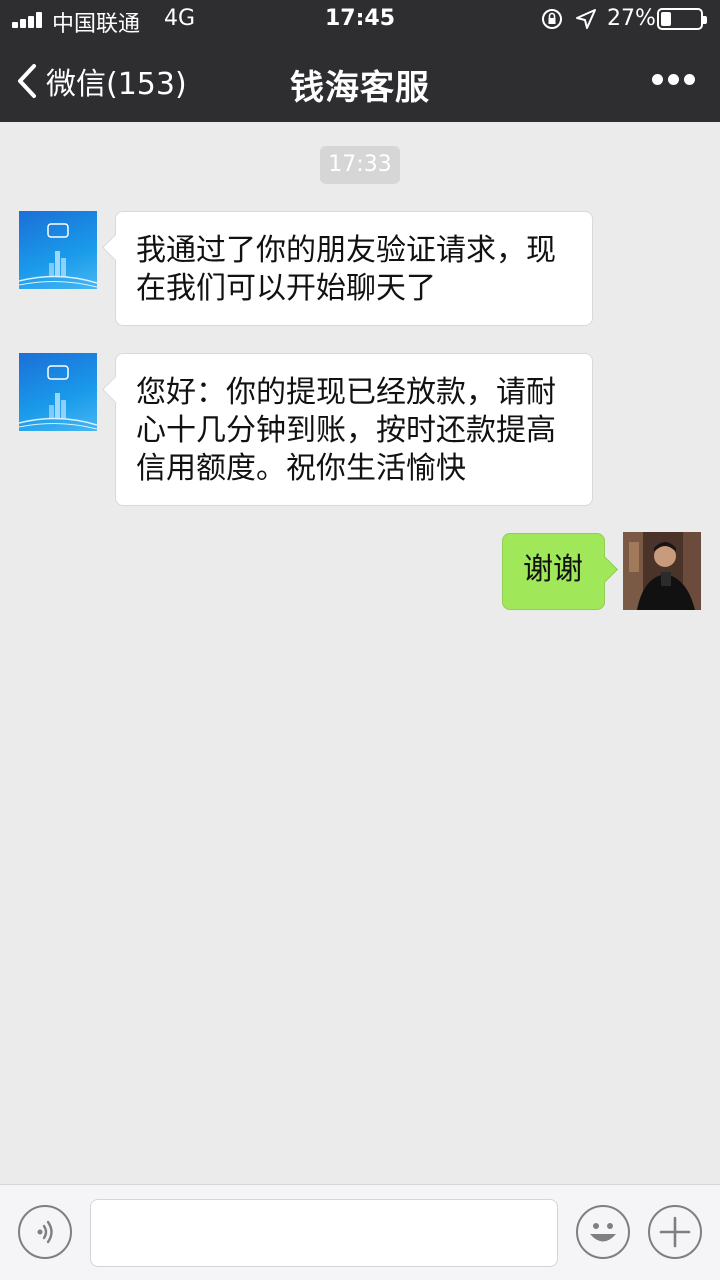 The image size is (720, 1280). I want to click on rotation-lock-icon, so click(552, 19).